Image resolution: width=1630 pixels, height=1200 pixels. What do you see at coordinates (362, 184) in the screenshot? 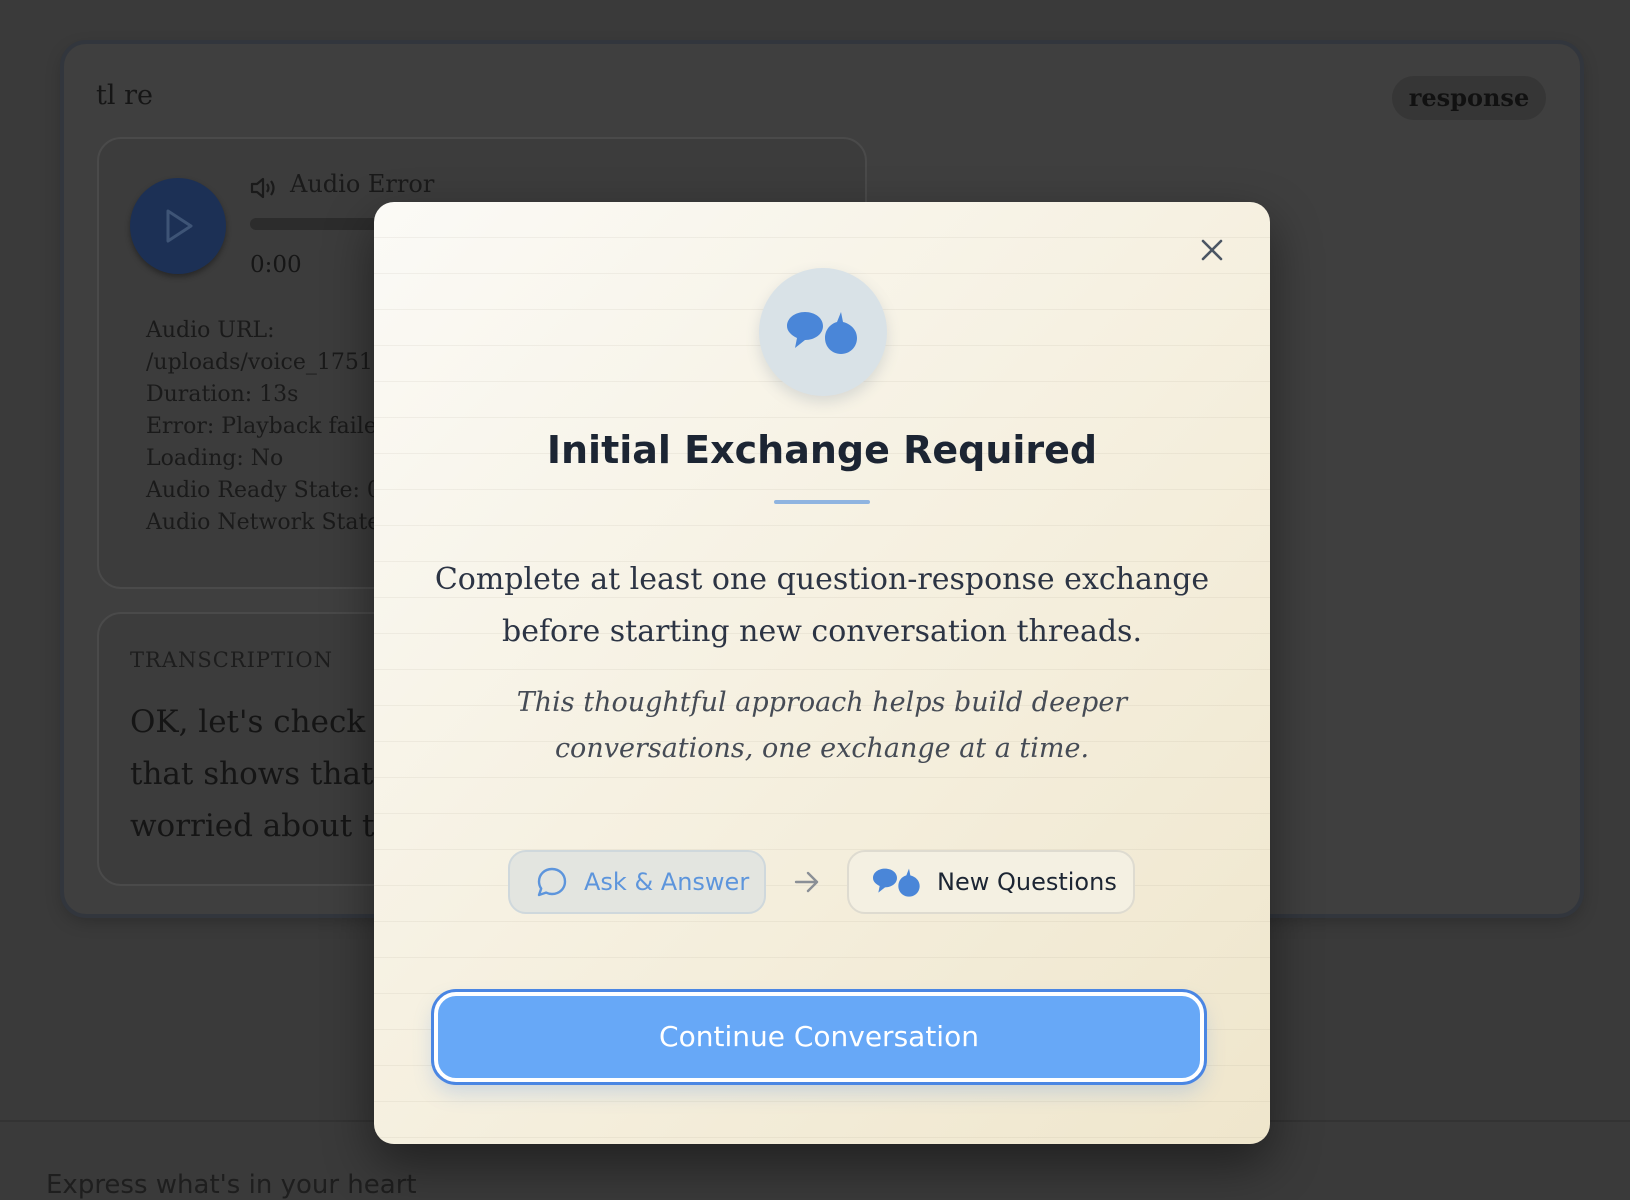
I see `audio-status: Audio Error` at bounding box center [362, 184].